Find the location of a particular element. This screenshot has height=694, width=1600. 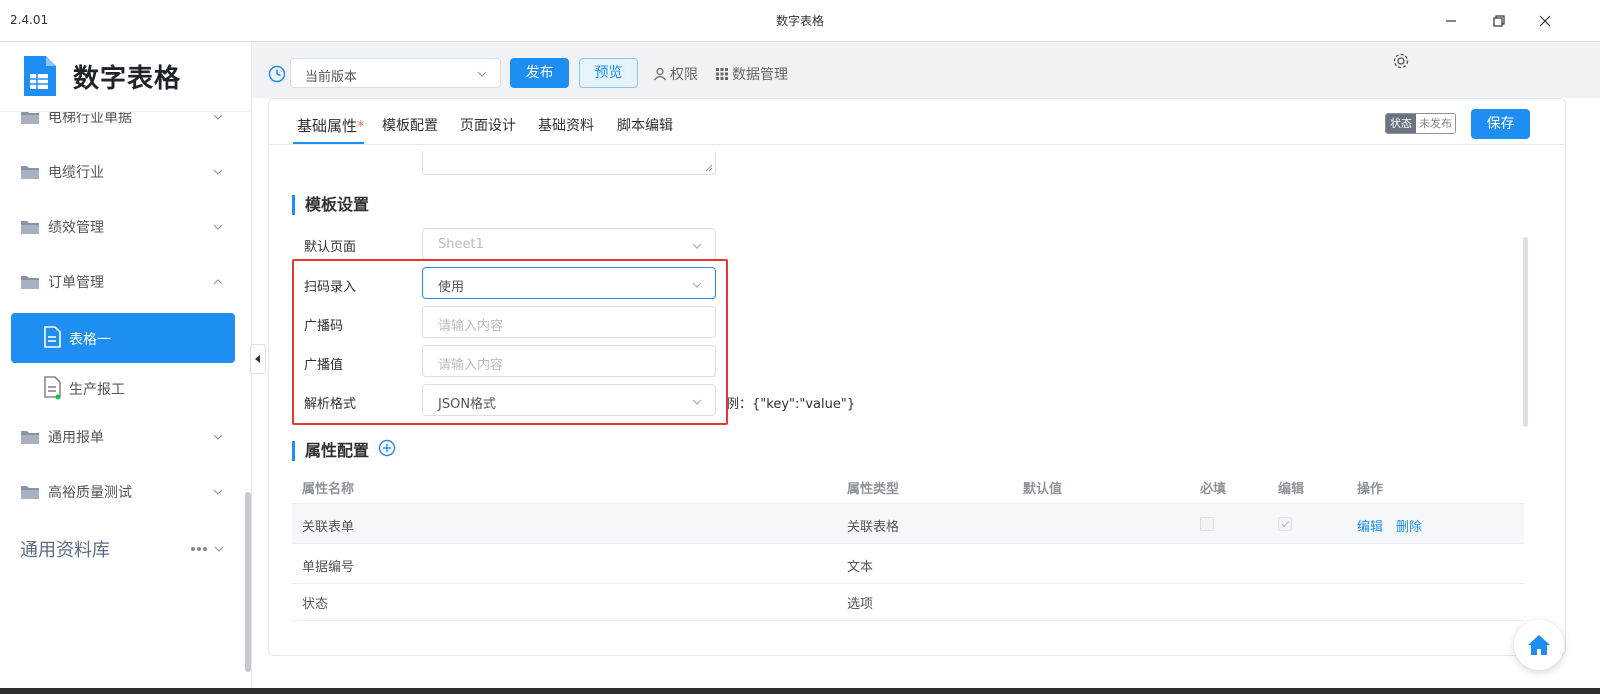

check-icon is located at coordinates (1285, 524).